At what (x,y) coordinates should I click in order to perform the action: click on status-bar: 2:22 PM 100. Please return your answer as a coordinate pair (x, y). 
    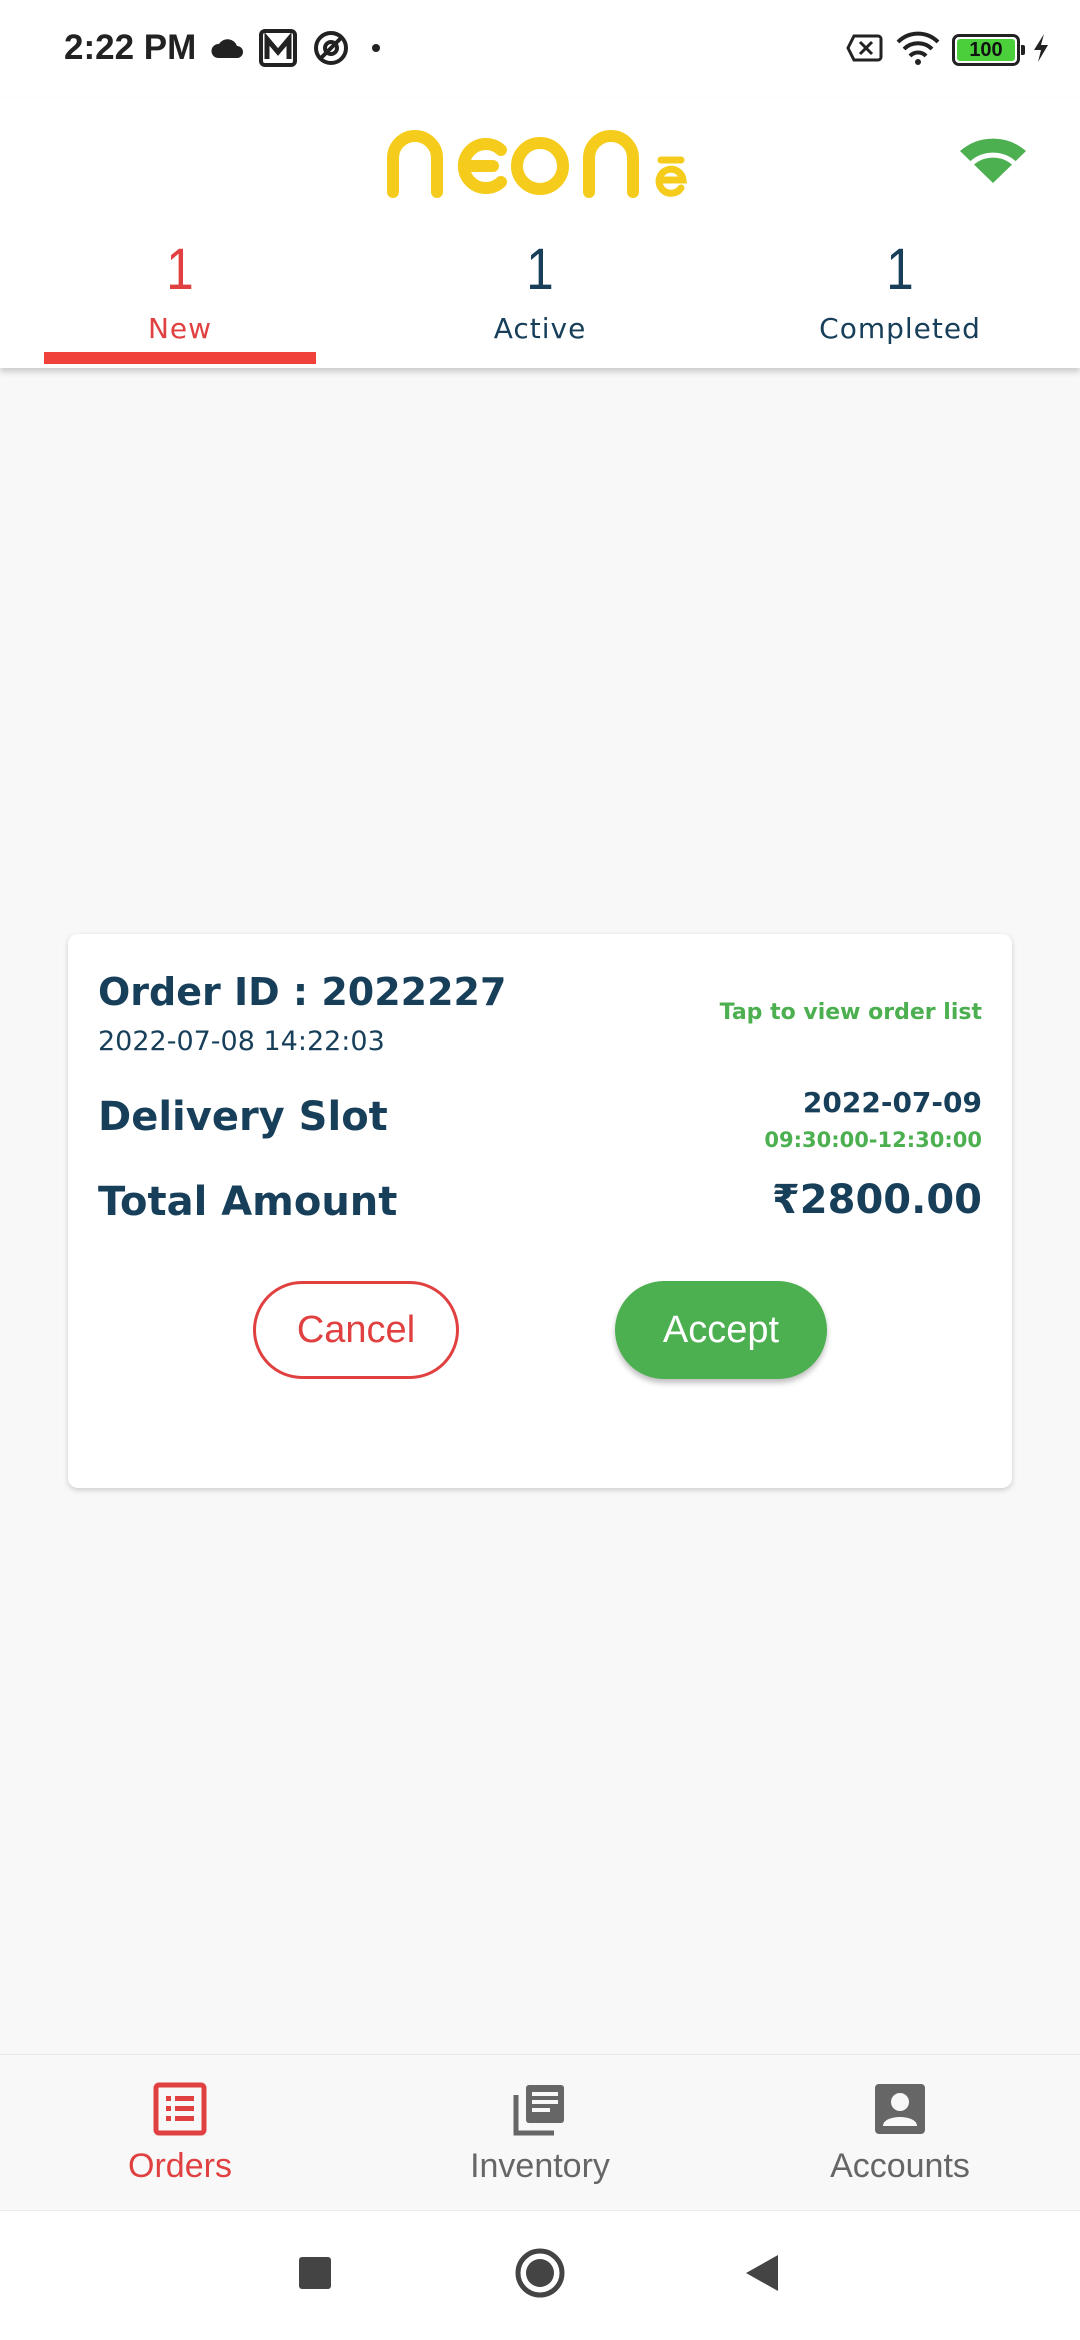
    Looking at the image, I should click on (540, 49).